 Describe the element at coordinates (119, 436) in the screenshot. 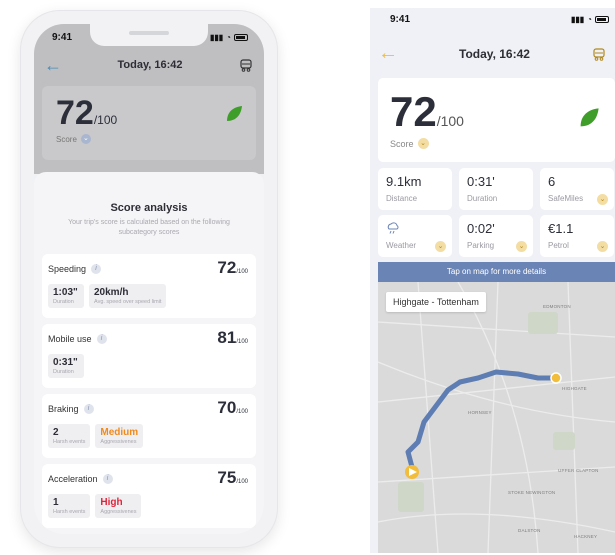

I see `stat-chip: Medium Aggressivenes` at that location.